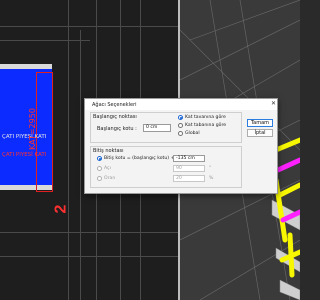 The width and height of the screenshot is (320, 300). What do you see at coordinates (189, 158) in the screenshot?
I see `end-elevation-input: -135 cm` at bounding box center [189, 158].